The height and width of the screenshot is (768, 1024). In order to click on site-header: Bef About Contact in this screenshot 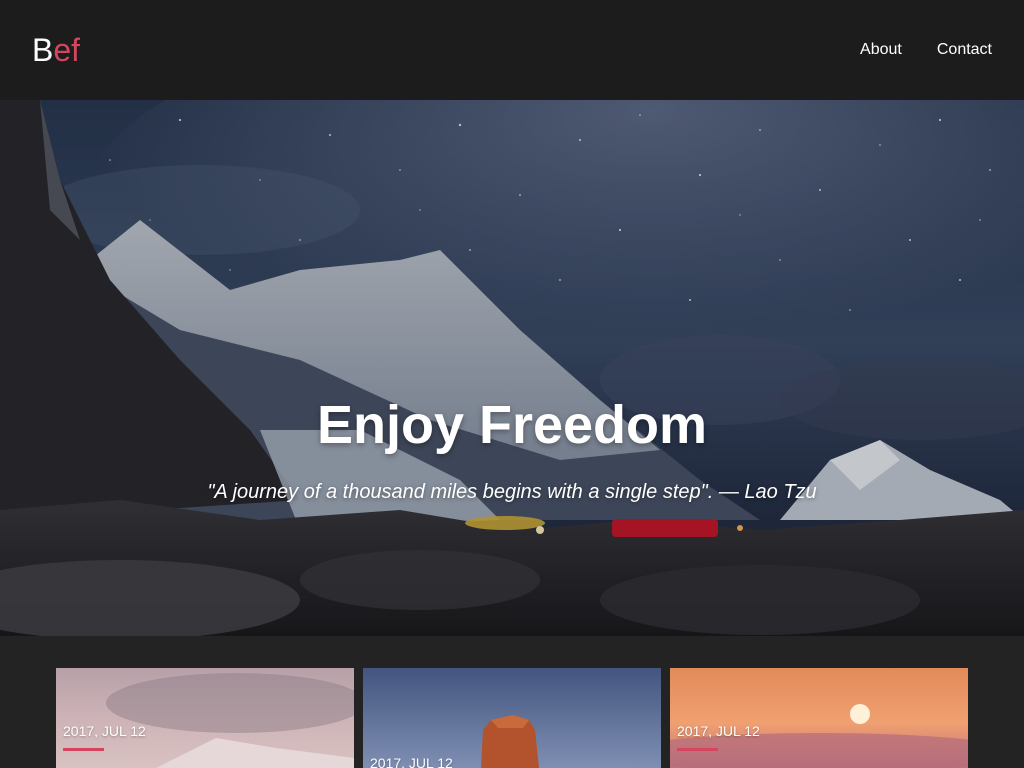, I will do `click(512, 50)`.